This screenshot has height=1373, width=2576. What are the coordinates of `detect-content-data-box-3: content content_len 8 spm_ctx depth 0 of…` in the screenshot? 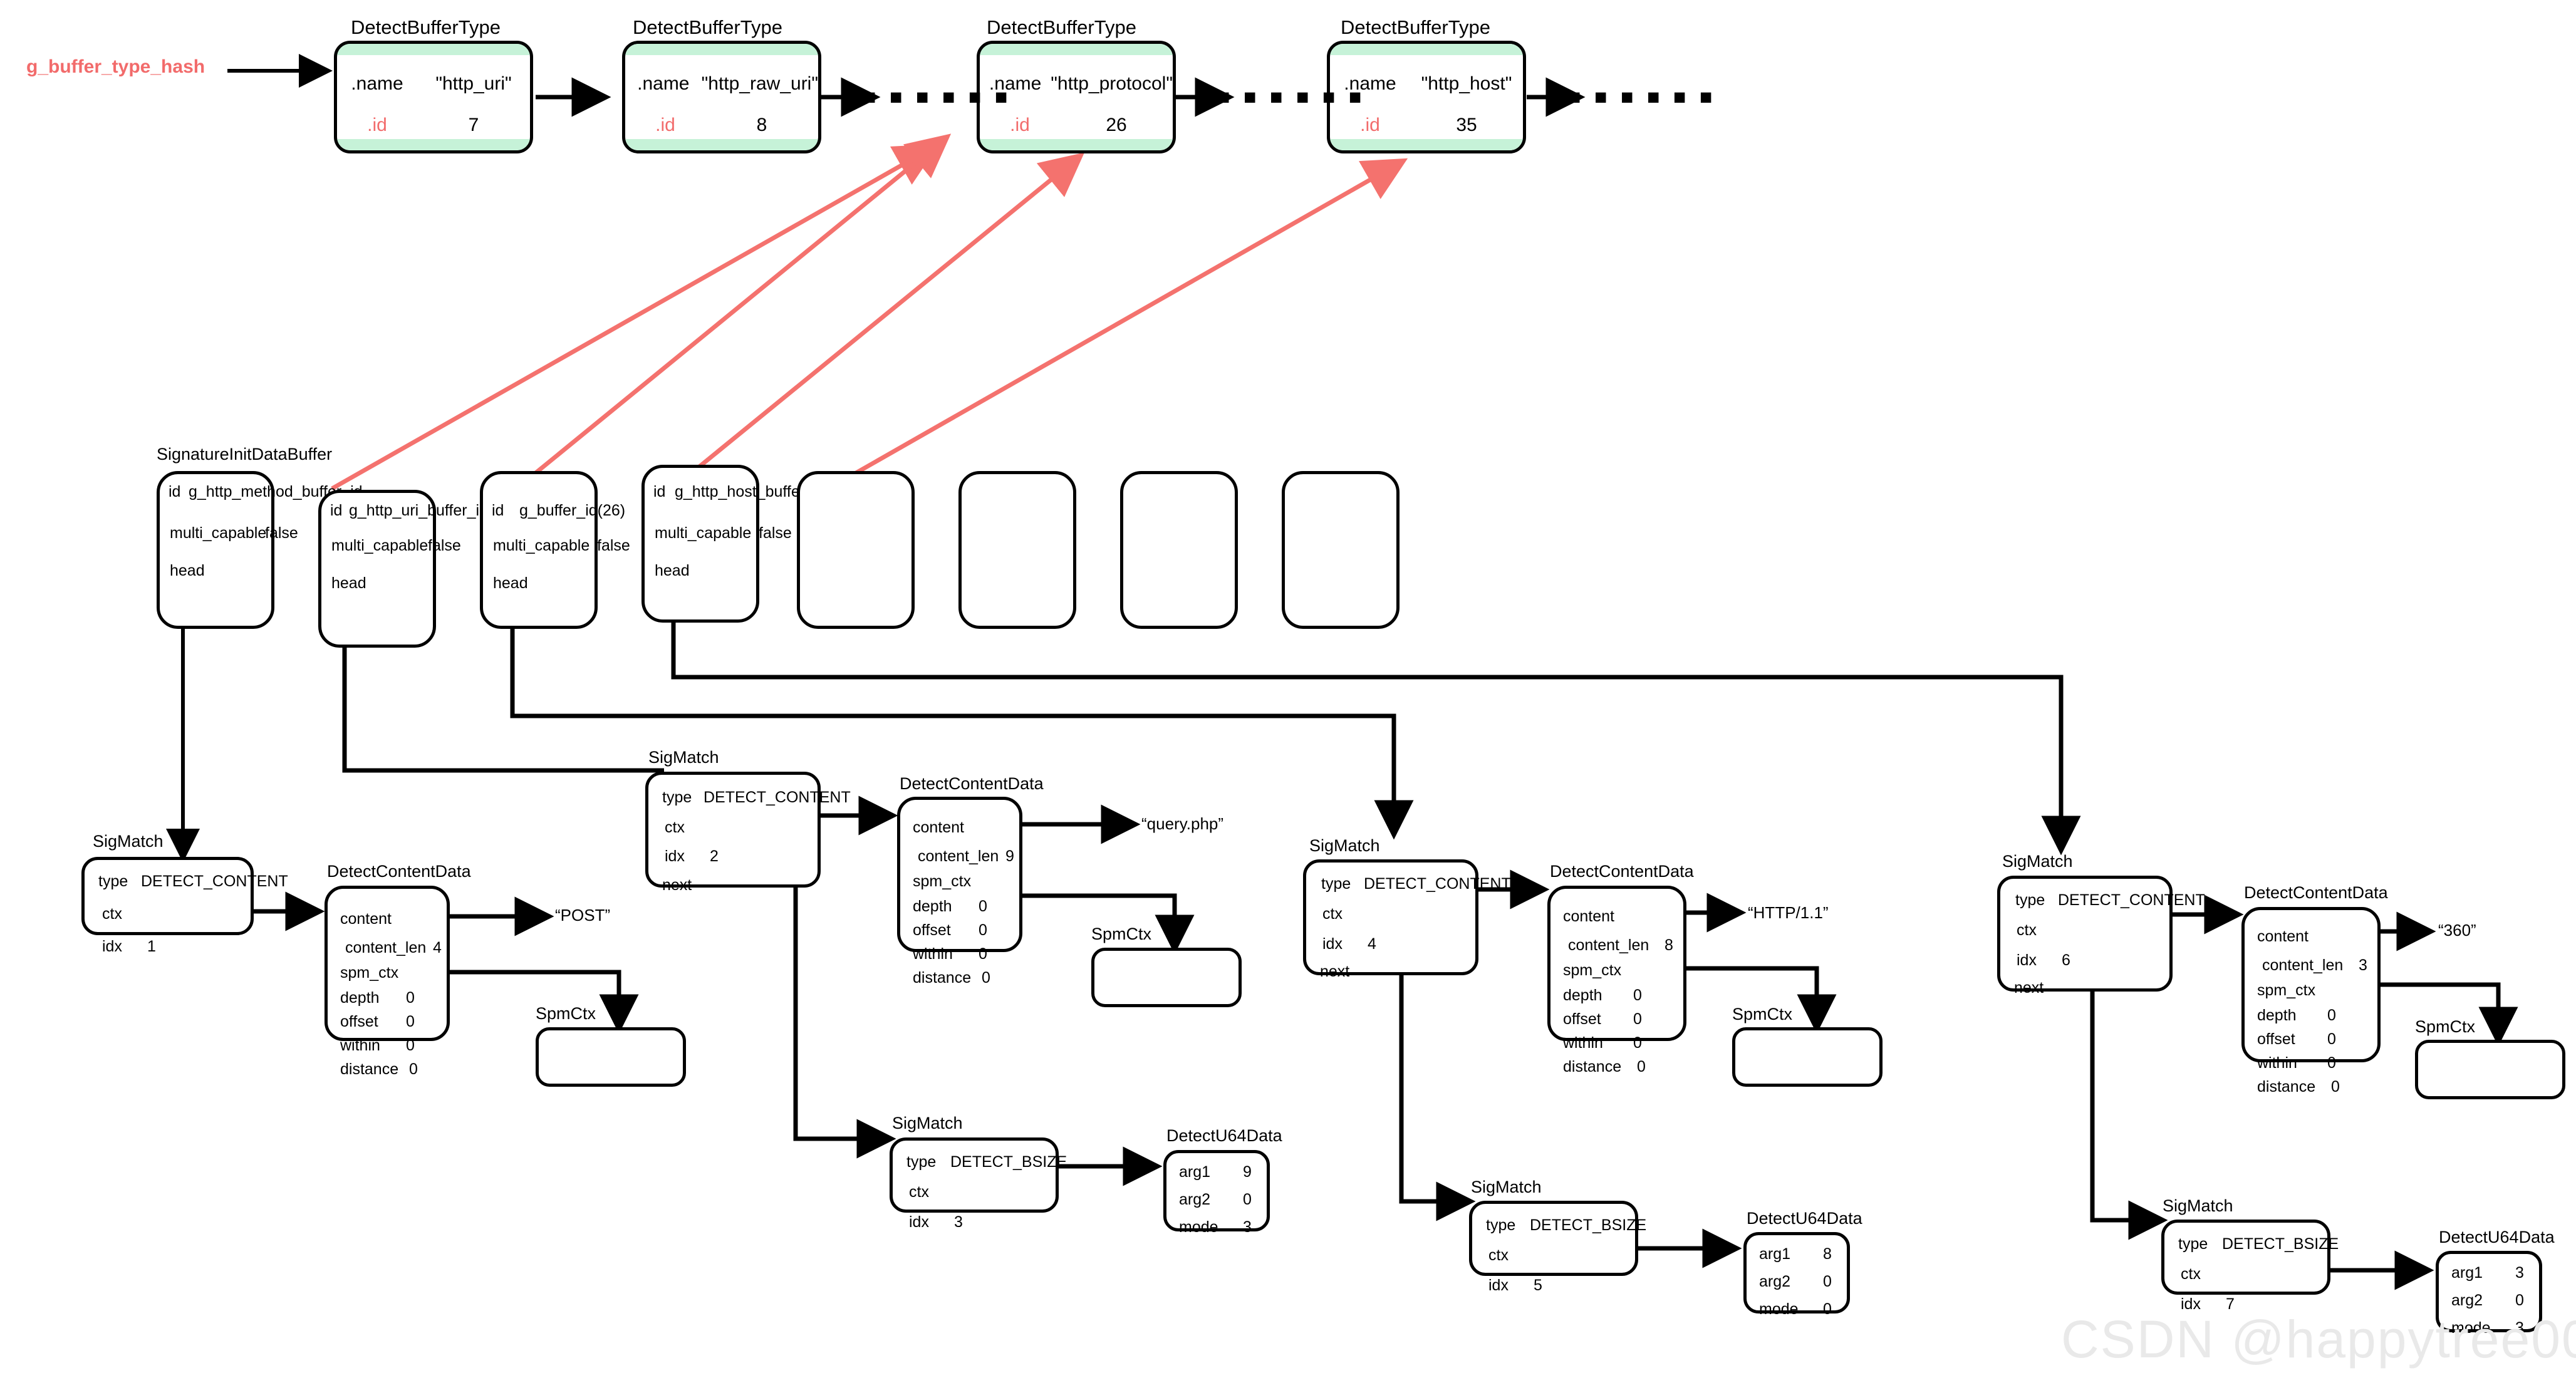 It's located at (1616, 980).